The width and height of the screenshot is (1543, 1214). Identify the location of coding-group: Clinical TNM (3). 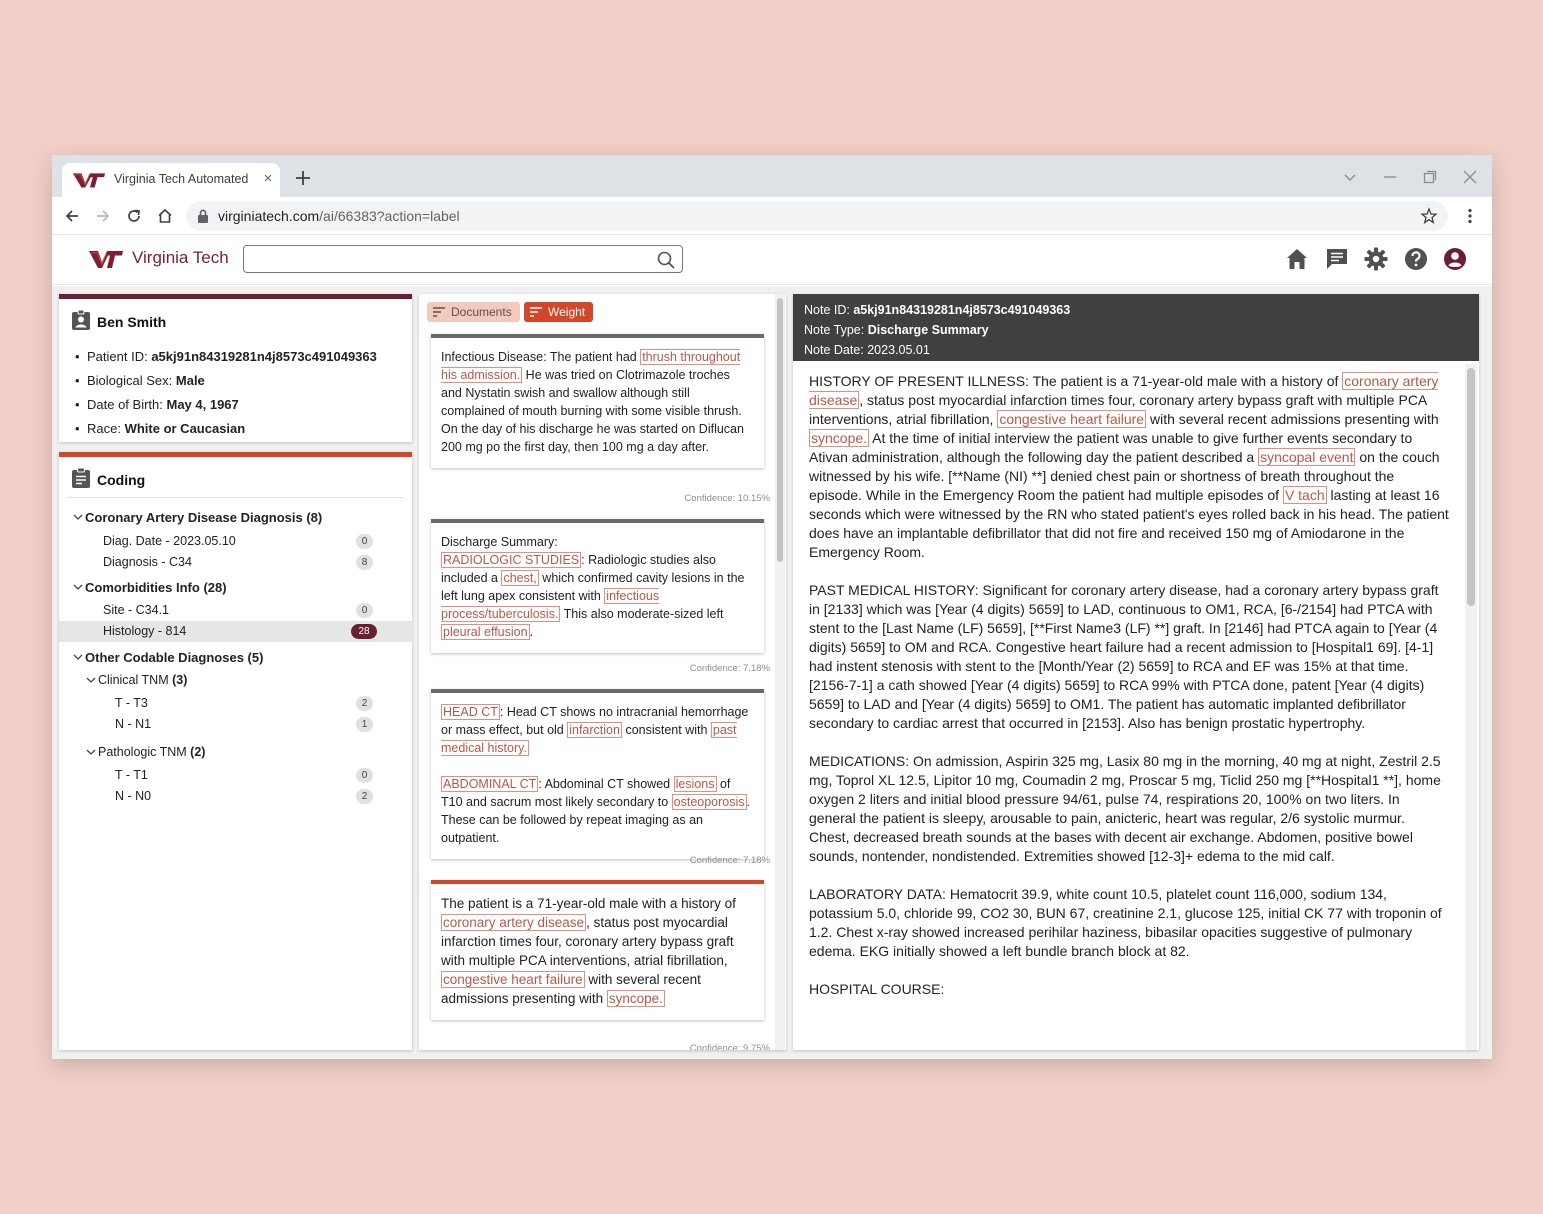
(235, 680).